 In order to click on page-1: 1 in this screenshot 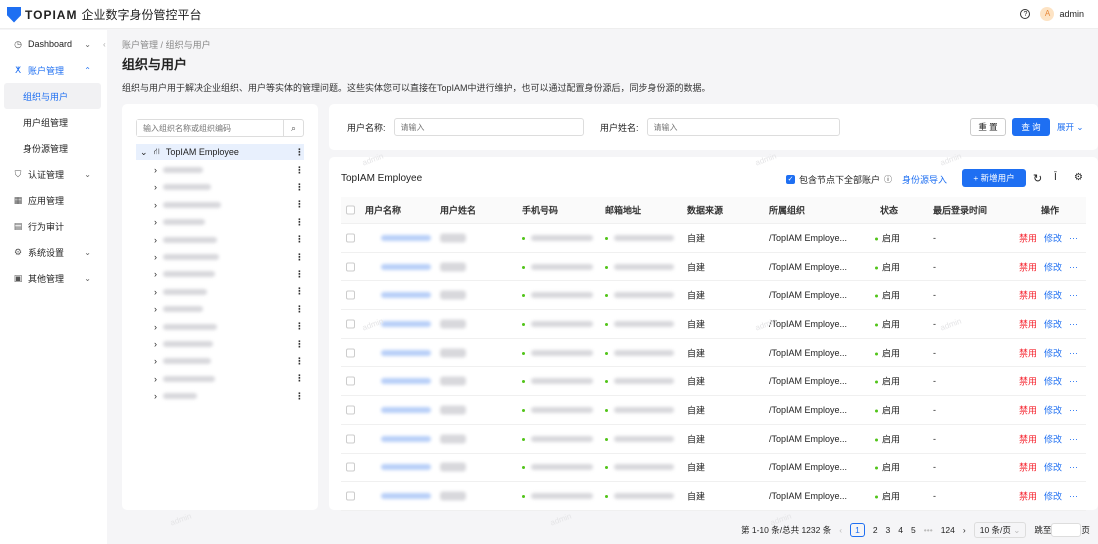, I will do `click(857, 530)`.